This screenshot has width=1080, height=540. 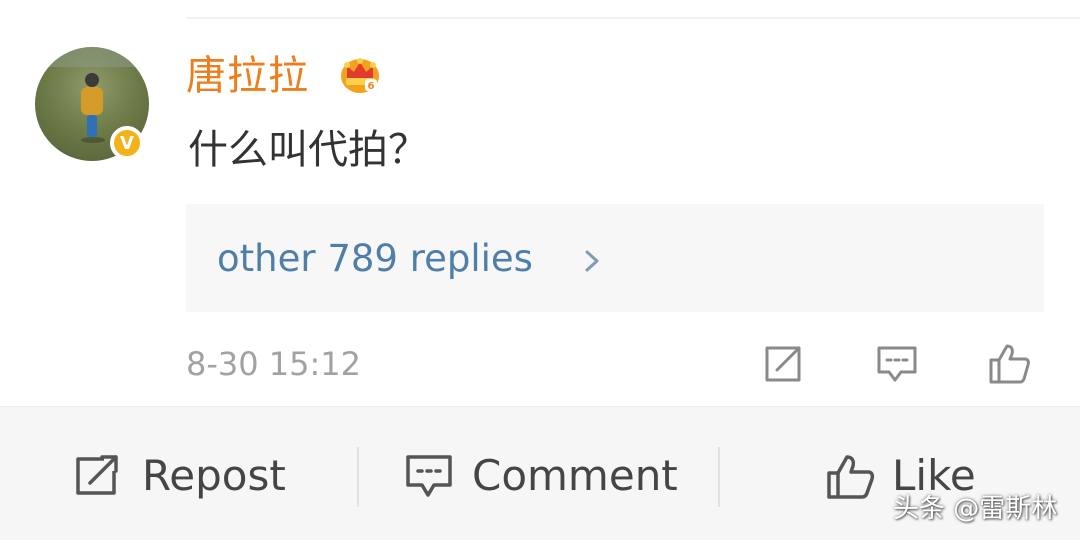 I want to click on timestamp: 8-30 15:12, so click(x=274, y=364).